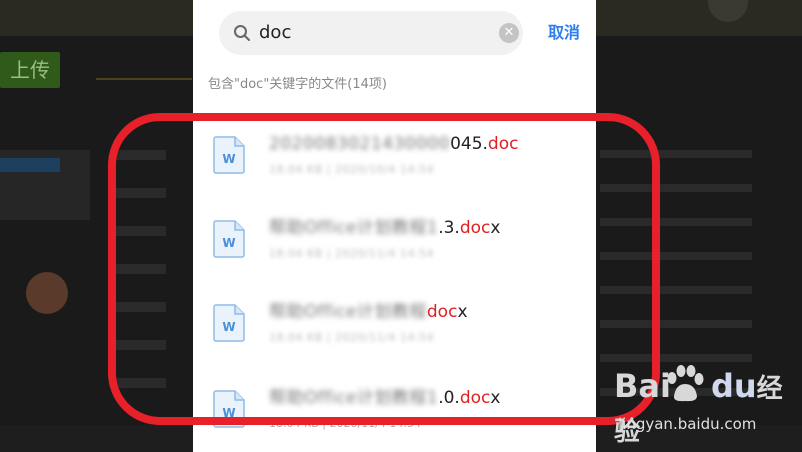 This screenshot has width=802, height=452. I want to click on watermark-url: jingyan.baidu.com, so click(687, 424).